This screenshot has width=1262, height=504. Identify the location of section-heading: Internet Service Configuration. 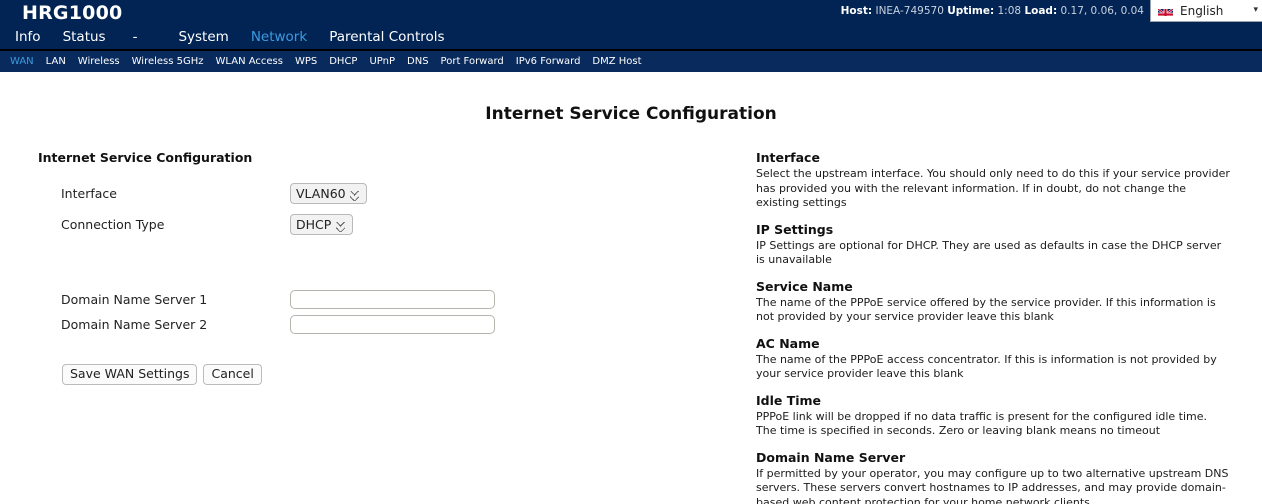
(145, 157).